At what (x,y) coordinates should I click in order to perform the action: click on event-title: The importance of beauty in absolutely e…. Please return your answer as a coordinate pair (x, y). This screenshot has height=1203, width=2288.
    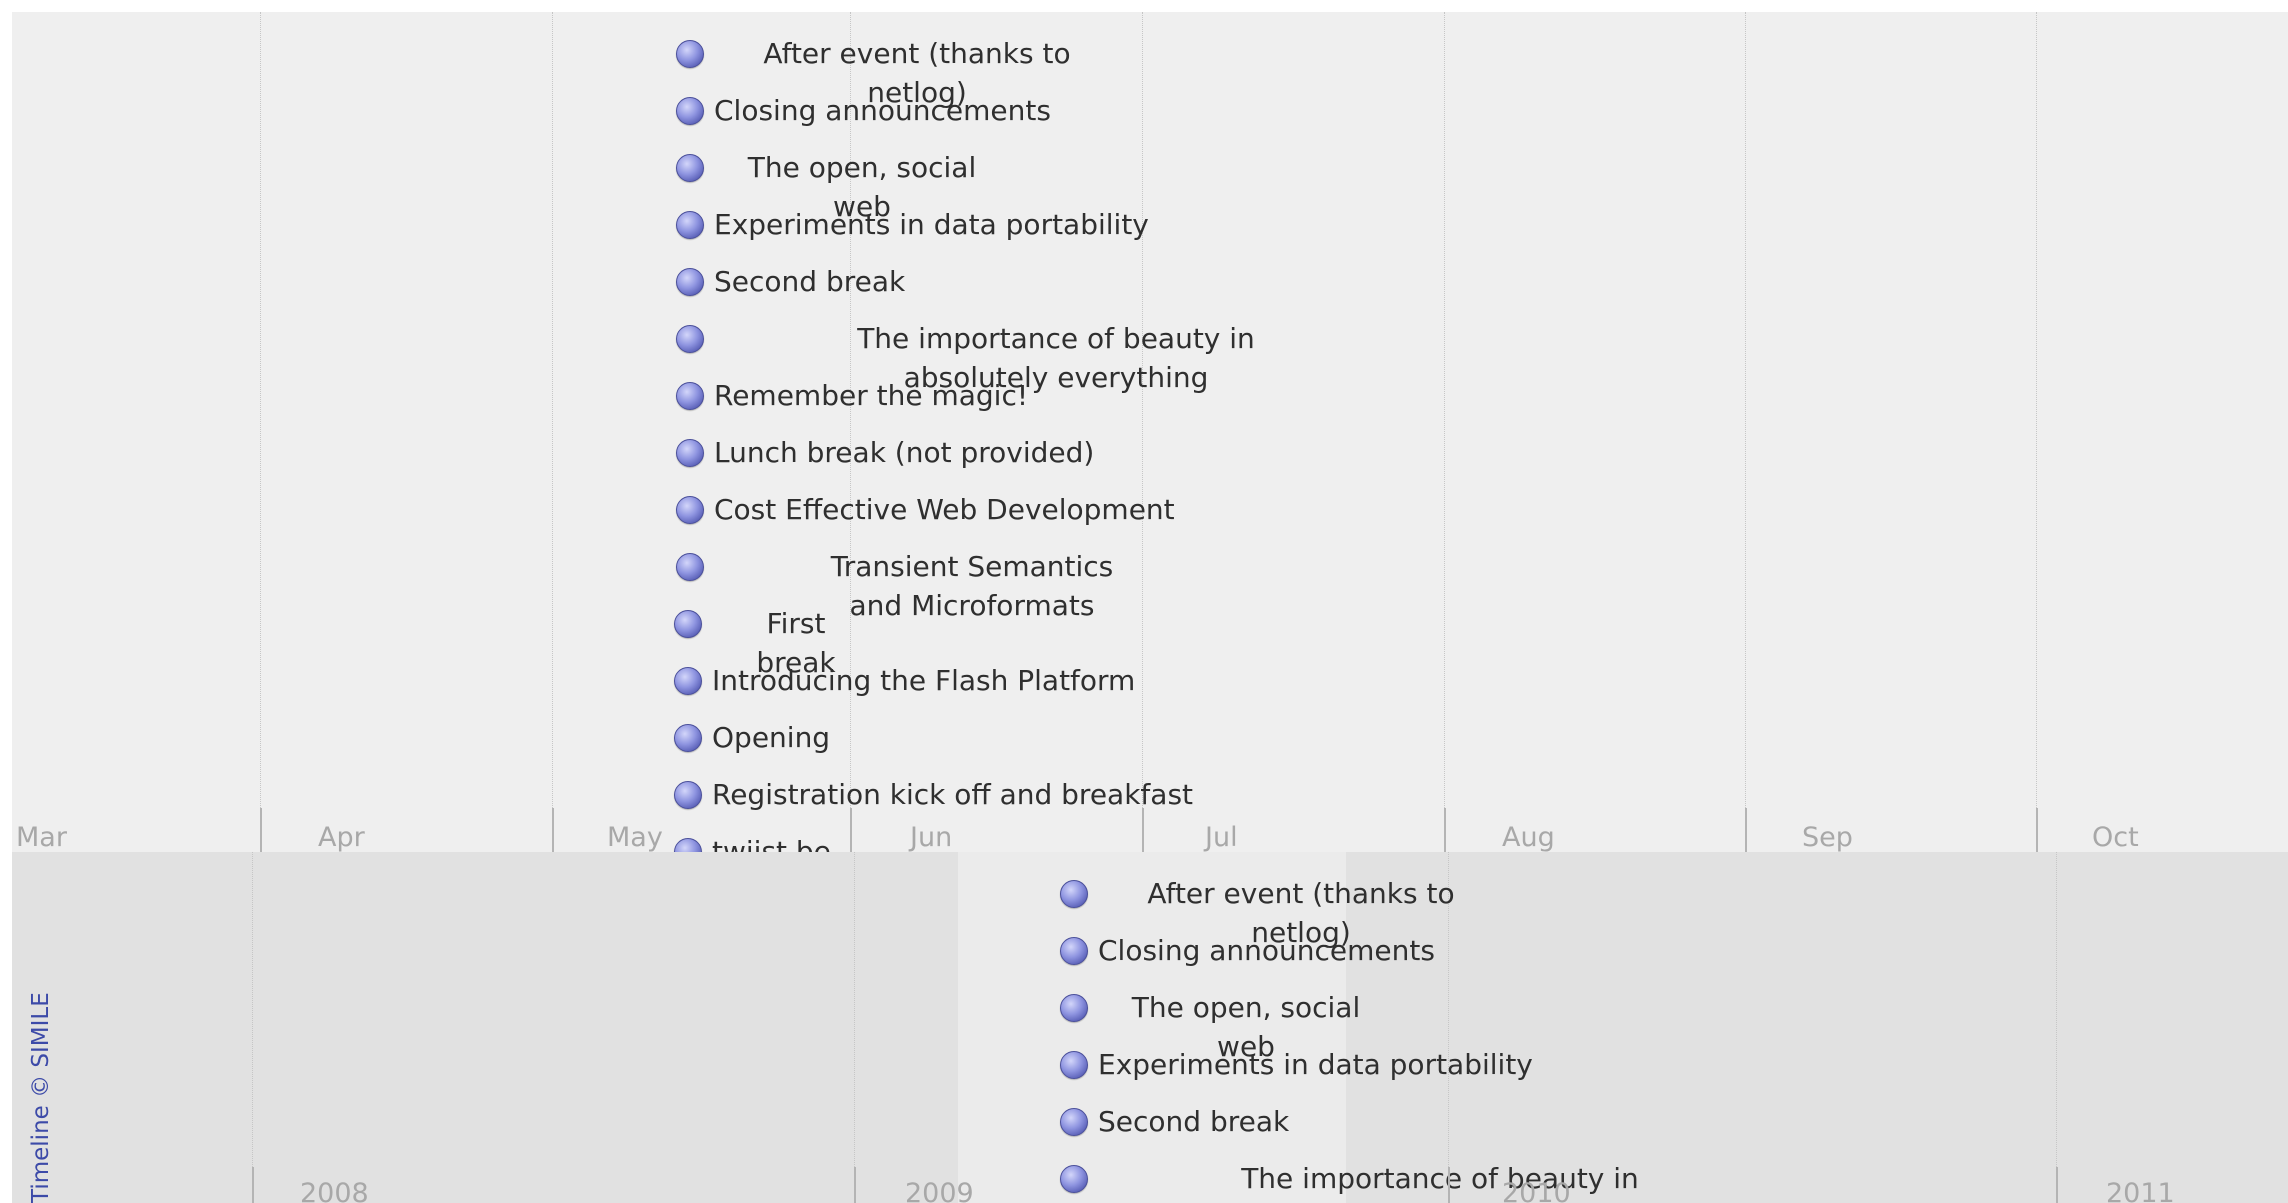
    Looking at the image, I should click on (1440, 1181).